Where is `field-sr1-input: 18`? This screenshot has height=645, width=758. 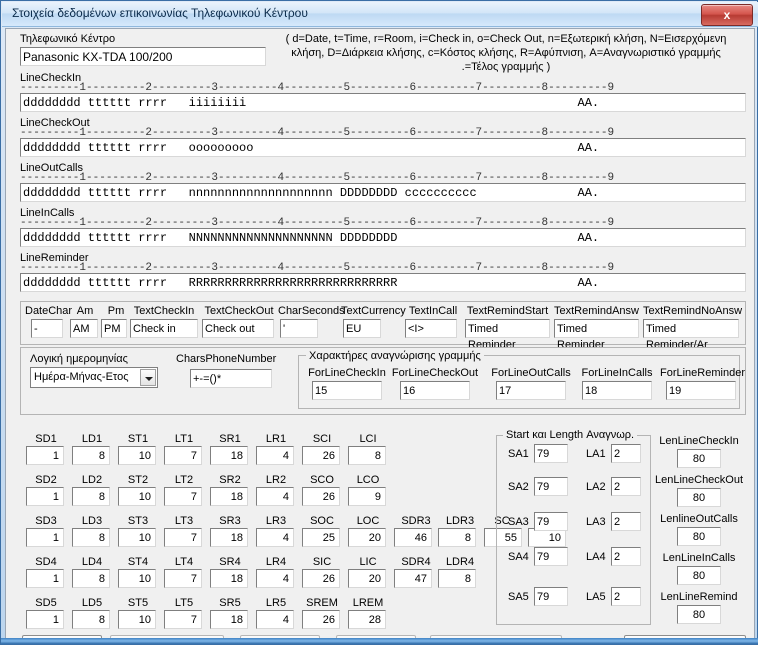 field-sr1-input: 18 is located at coordinates (229, 455).